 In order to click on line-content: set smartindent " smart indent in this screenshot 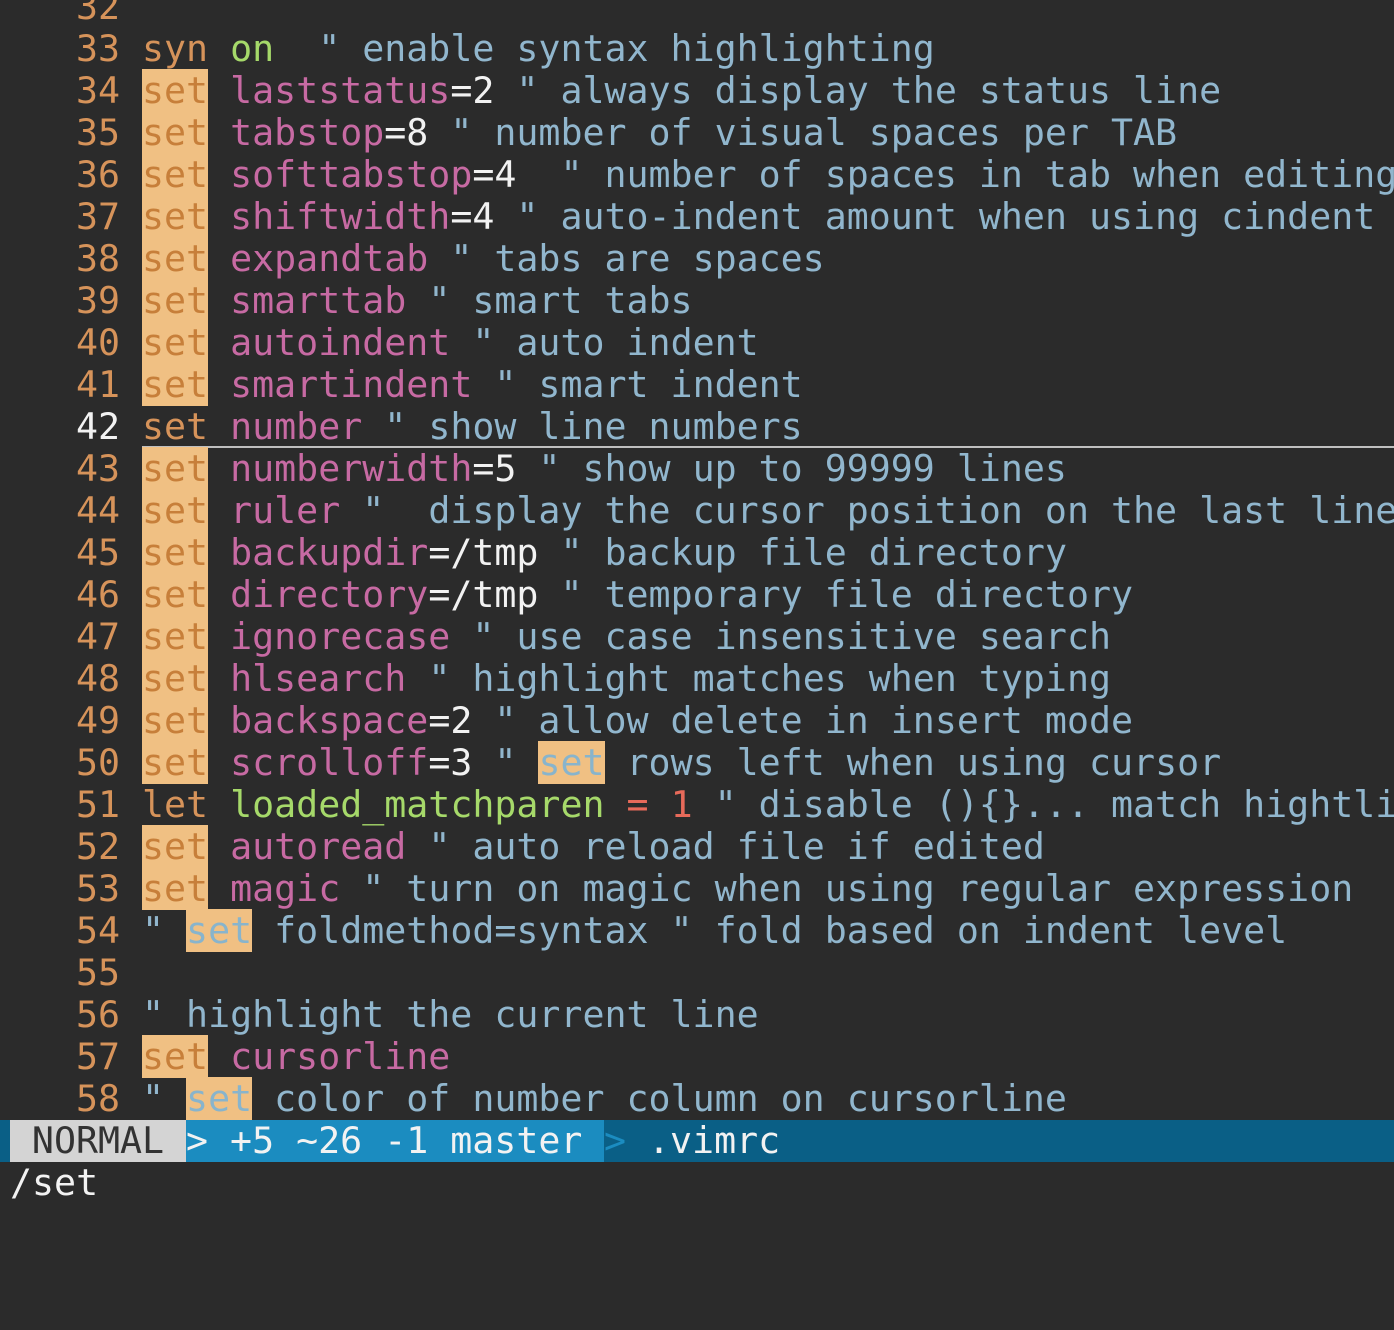, I will do `click(472, 384)`.